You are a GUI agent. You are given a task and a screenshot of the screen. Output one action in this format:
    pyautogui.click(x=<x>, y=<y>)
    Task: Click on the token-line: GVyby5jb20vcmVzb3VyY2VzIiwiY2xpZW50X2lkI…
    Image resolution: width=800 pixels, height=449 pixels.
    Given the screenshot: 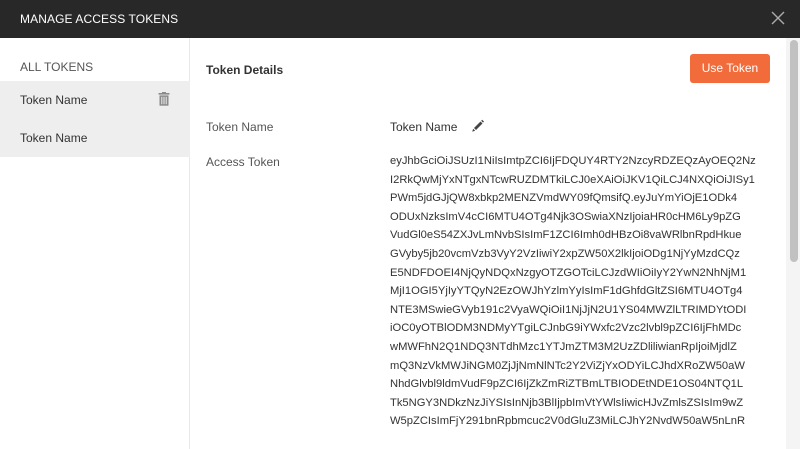 What is the action you would take?
    pyautogui.click(x=565, y=253)
    